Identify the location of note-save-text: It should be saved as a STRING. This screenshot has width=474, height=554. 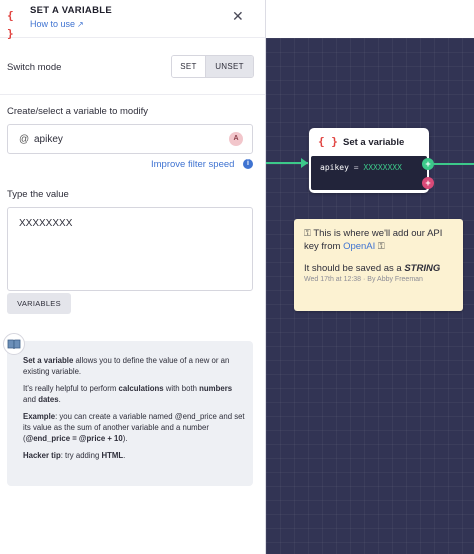
(372, 268).